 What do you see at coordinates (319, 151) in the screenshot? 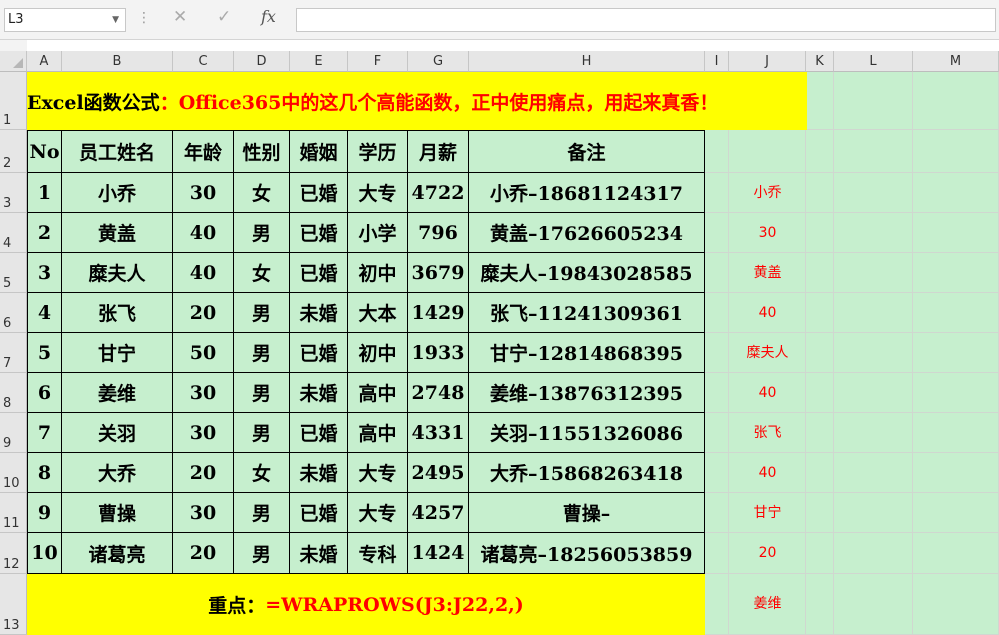
I see `table-cell: 婚姻` at bounding box center [319, 151].